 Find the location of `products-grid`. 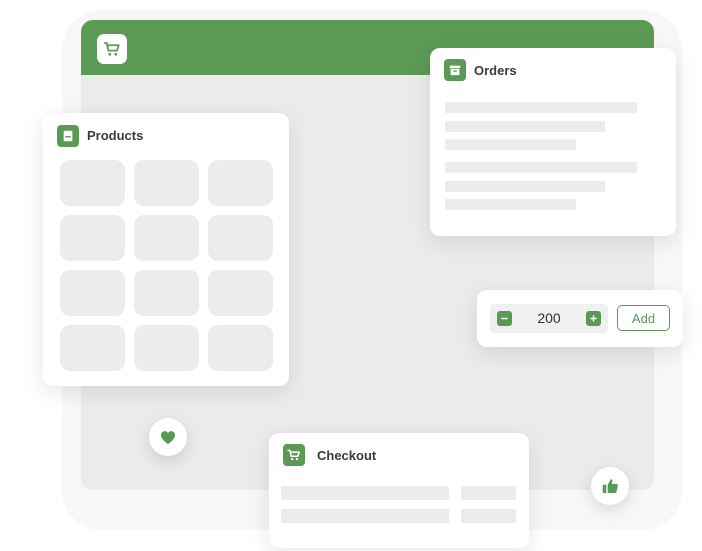

products-grid is located at coordinates (166, 265).